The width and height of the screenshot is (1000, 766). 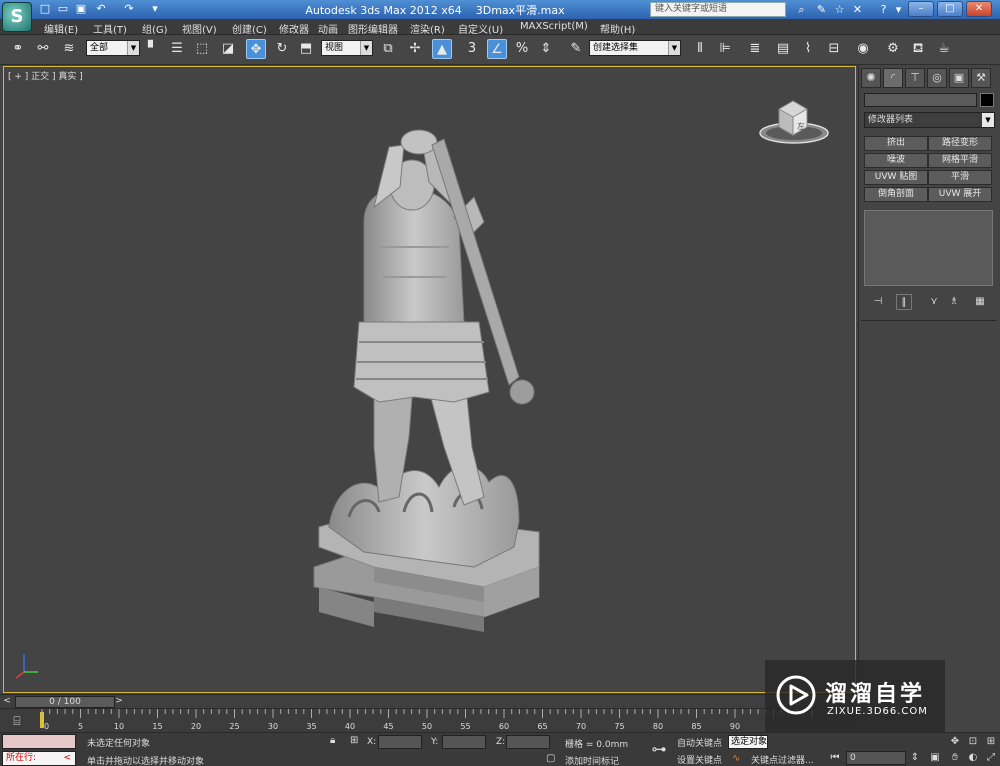 I want to click on object-name-field, so click(x=920, y=100).